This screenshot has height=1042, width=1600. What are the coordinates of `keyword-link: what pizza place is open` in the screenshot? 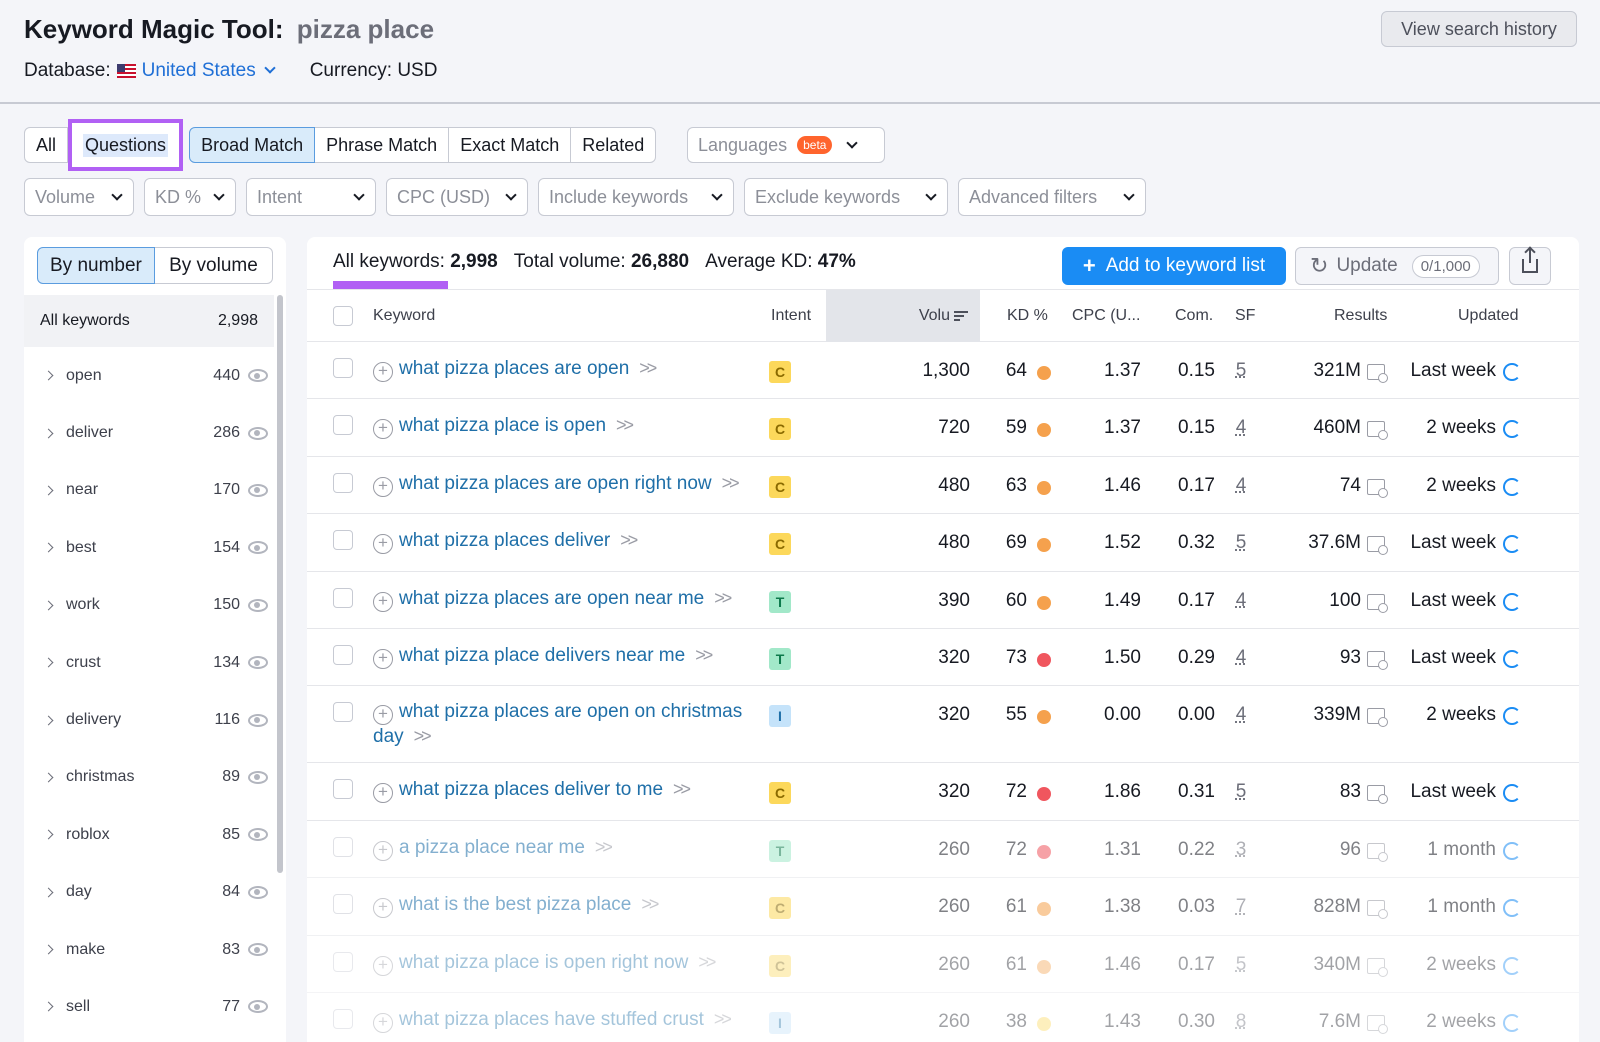 It's located at (502, 425).